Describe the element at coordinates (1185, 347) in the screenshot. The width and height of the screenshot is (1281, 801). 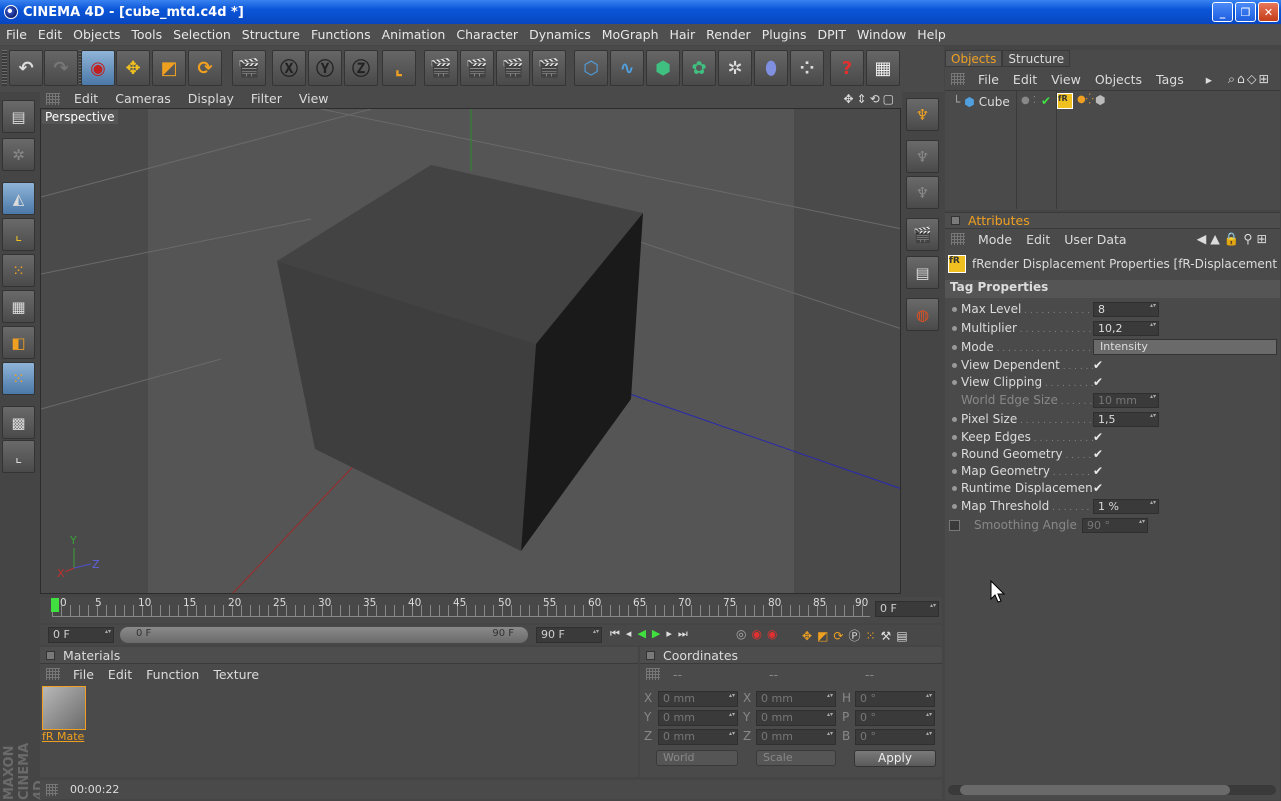
I see `mode-dropdown: Intensity` at that location.